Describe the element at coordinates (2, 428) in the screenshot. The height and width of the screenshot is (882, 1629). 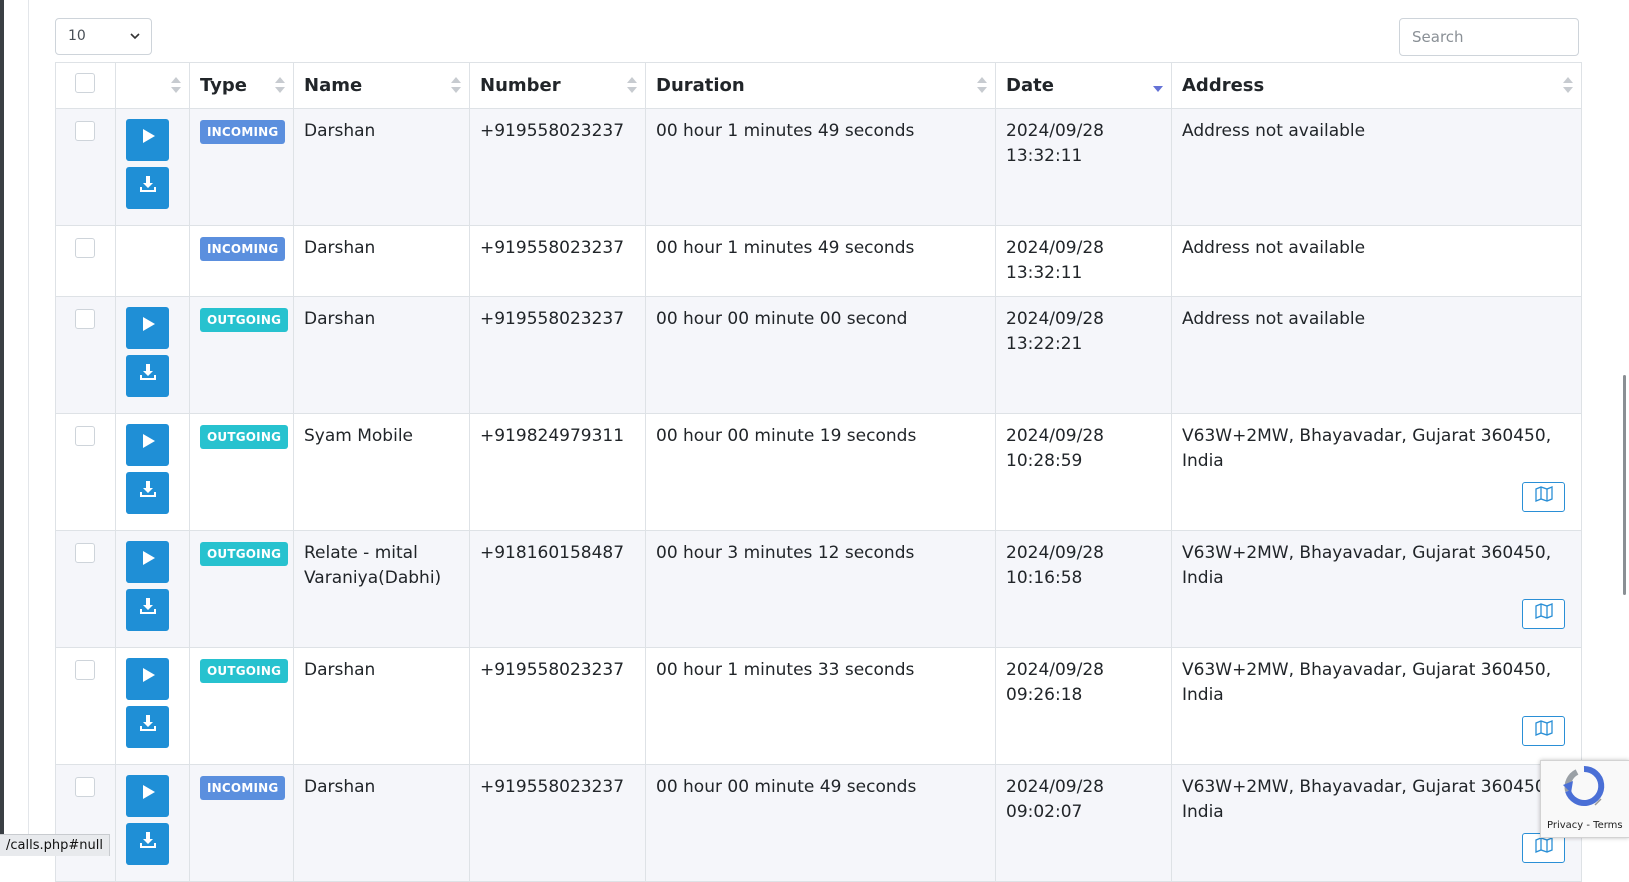
I see `window-edge` at that location.